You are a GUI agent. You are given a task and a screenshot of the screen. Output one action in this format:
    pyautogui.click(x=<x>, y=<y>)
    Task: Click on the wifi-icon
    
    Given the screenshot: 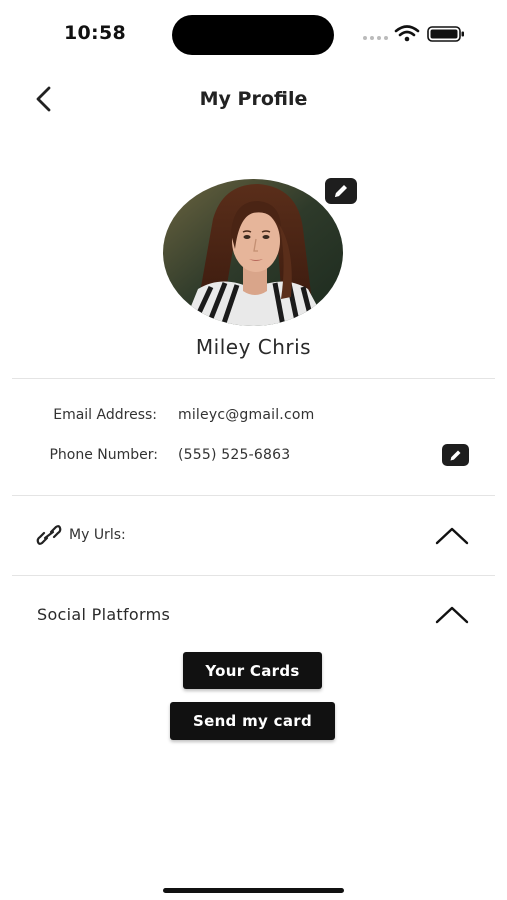 What is the action you would take?
    pyautogui.click(x=407, y=33)
    